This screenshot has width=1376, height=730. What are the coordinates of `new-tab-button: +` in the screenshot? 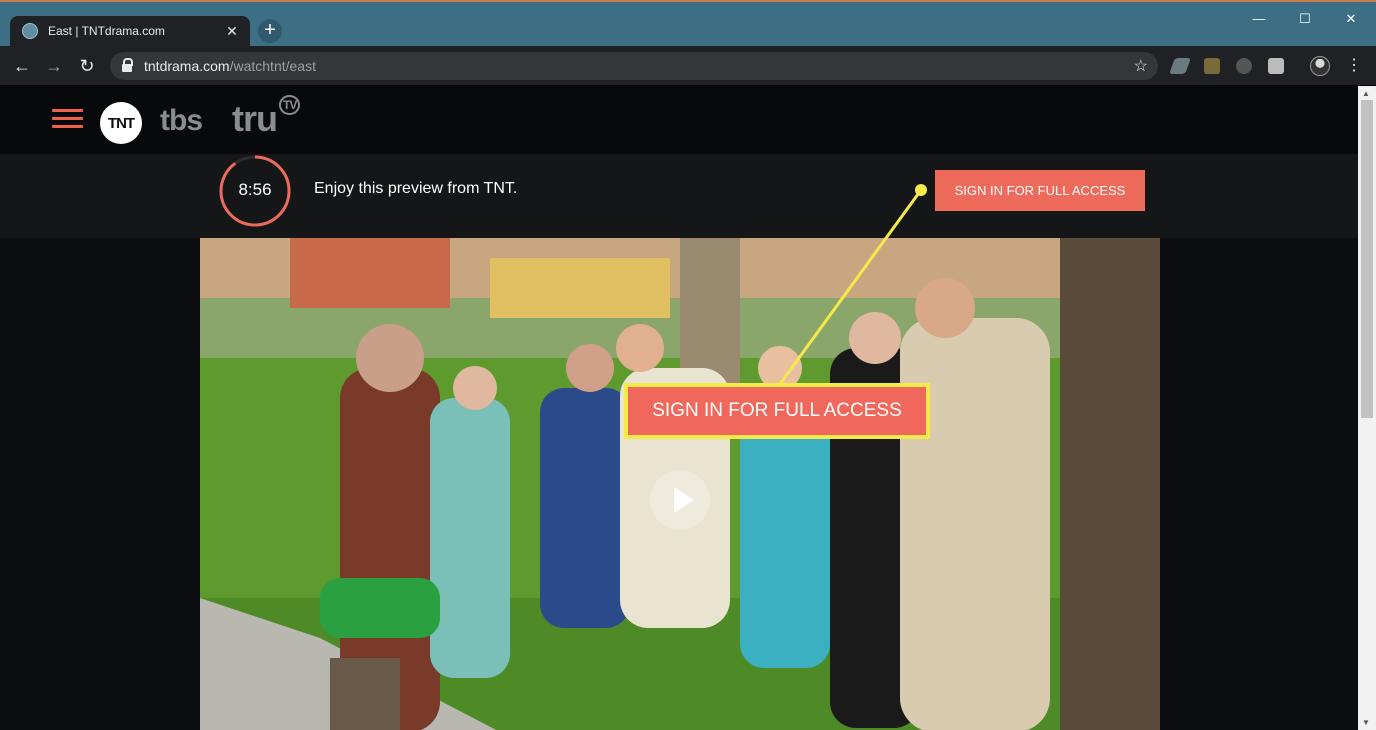 It's located at (270, 31).